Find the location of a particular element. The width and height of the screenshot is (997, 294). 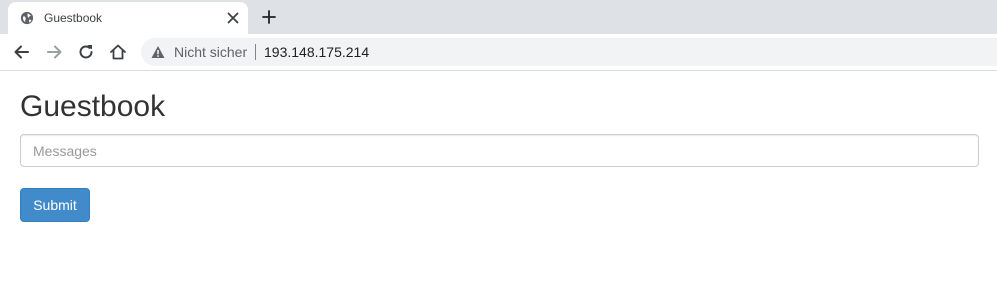

url-text: 193.148.175.214 is located at coordinates (316, 52).